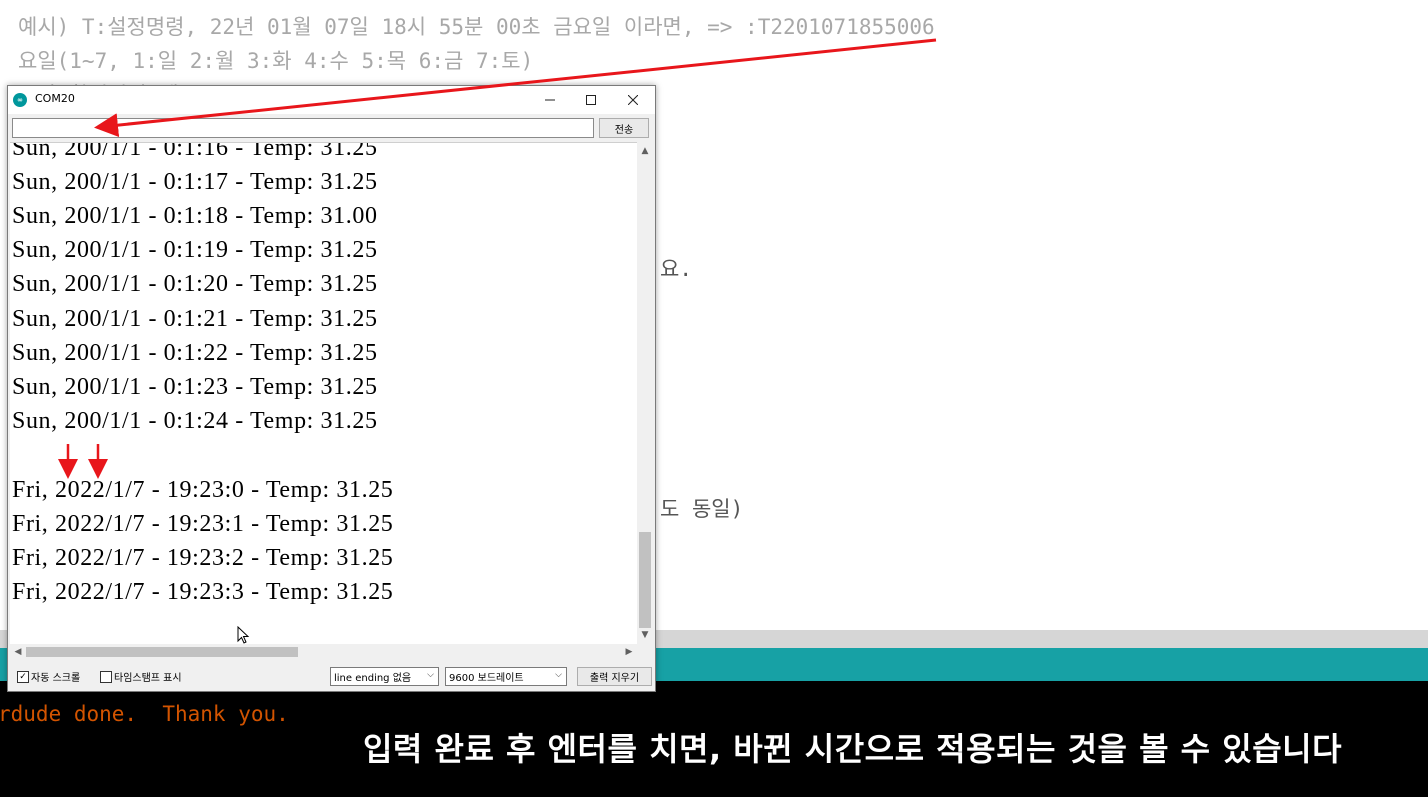  What do you see at coordinates (629, 652) in the screenshot?
I see `scroll-right-icon: ▶` at bounding box center [629, 652].